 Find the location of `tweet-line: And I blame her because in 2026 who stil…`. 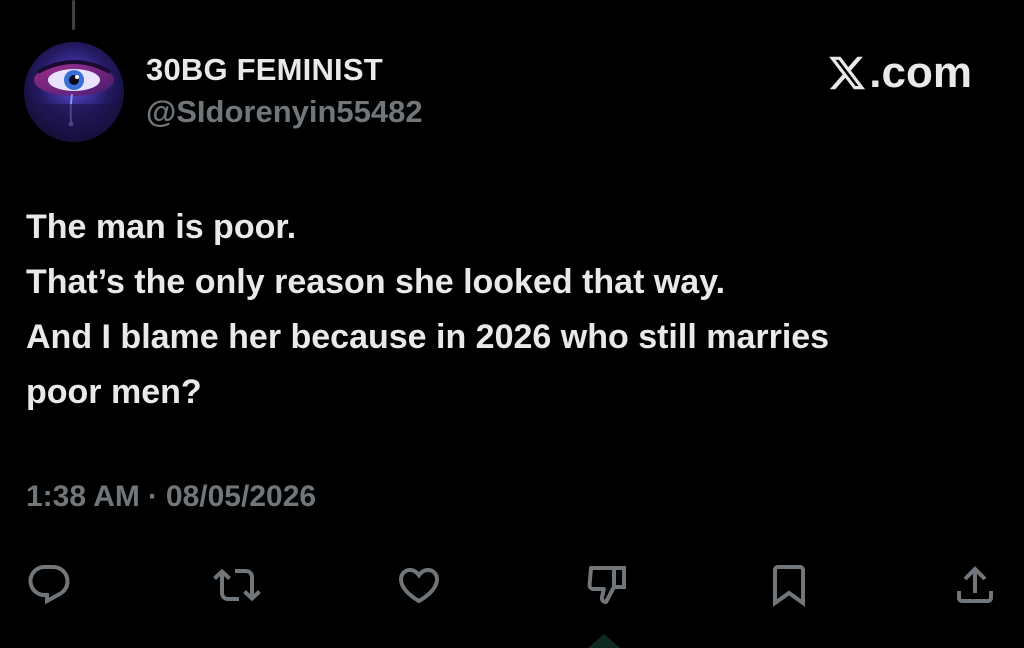

tweet-line: And I blame her because in 2026 who stil… is located at coordinates (428, 337).